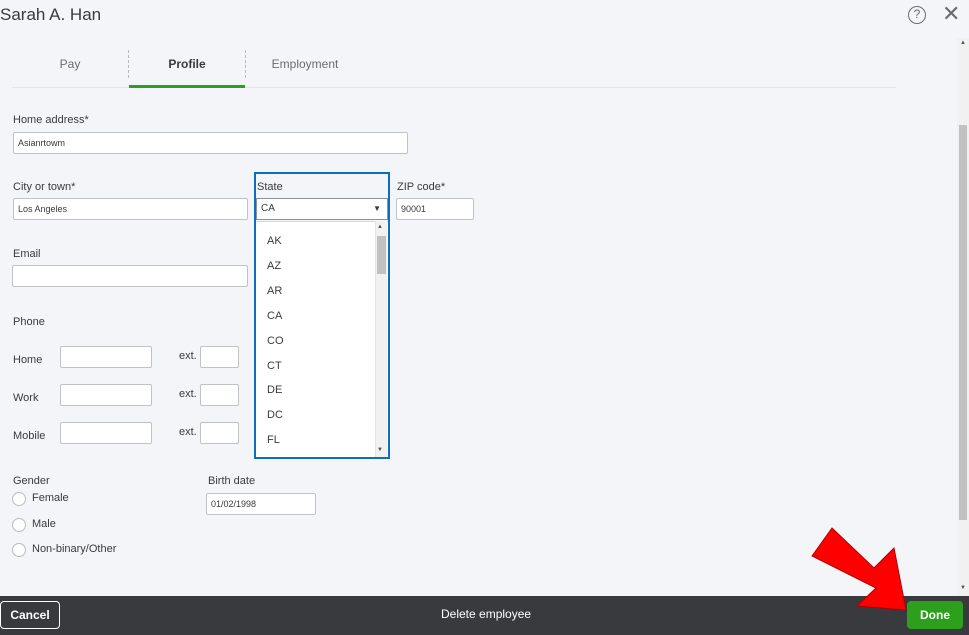 The width and height of the screenshot is (969, 635). Describe the element at coordinates (106, 433) in the screenshot. I see `phone-mobile-input` at that location.